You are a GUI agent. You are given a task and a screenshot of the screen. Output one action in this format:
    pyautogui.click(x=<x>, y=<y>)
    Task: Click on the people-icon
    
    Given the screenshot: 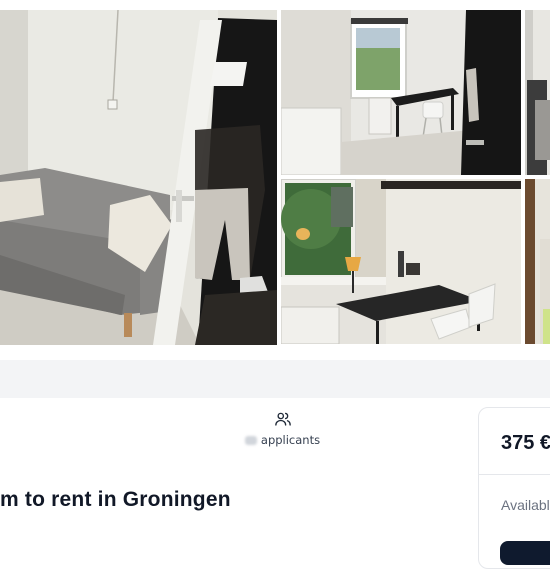 What is the action you would take?
    pyautogui.click(x=282, y=419)
    